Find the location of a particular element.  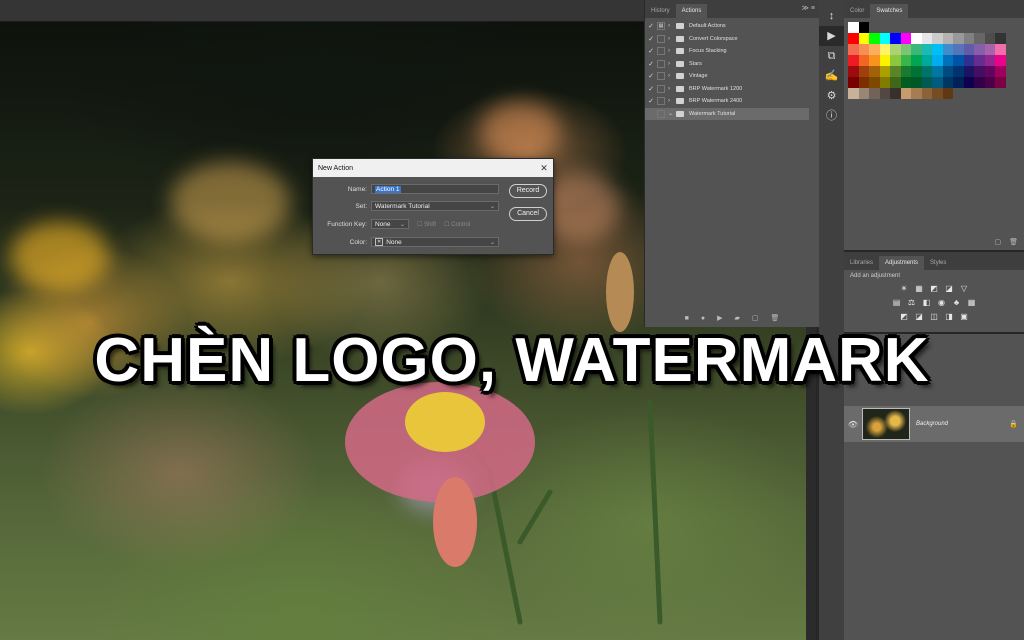

clone-source-icon: ⧉ is located at coordinates (831, 56).